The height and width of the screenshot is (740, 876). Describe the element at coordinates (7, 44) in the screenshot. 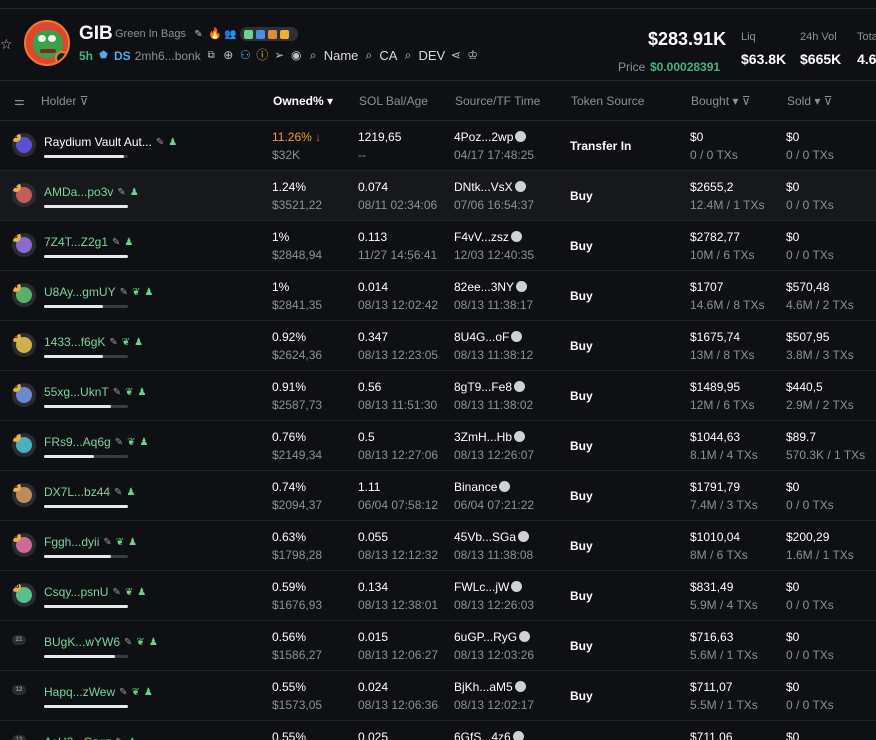

I see `favorite-star-icon: ☆` at that location.